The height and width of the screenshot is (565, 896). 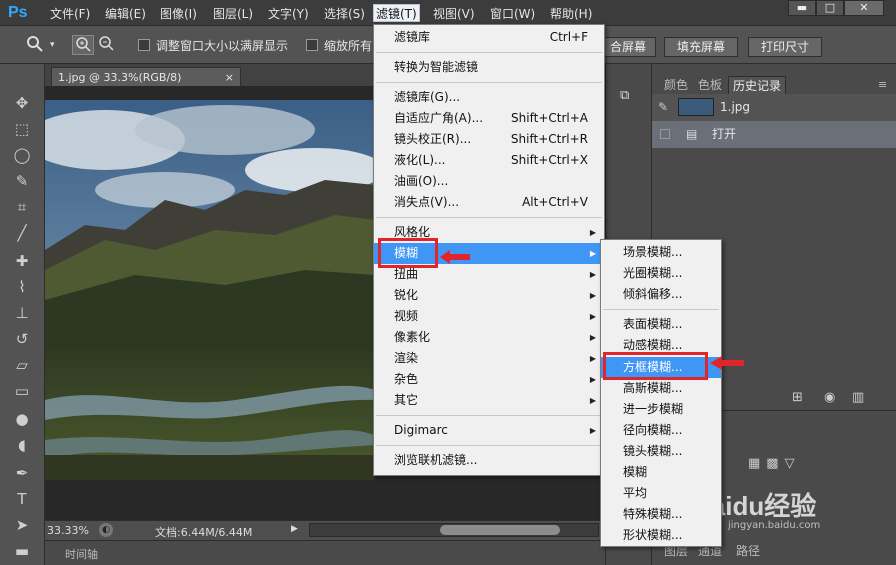 I want to click on close-icon: ×, so click(x=229, y=77).